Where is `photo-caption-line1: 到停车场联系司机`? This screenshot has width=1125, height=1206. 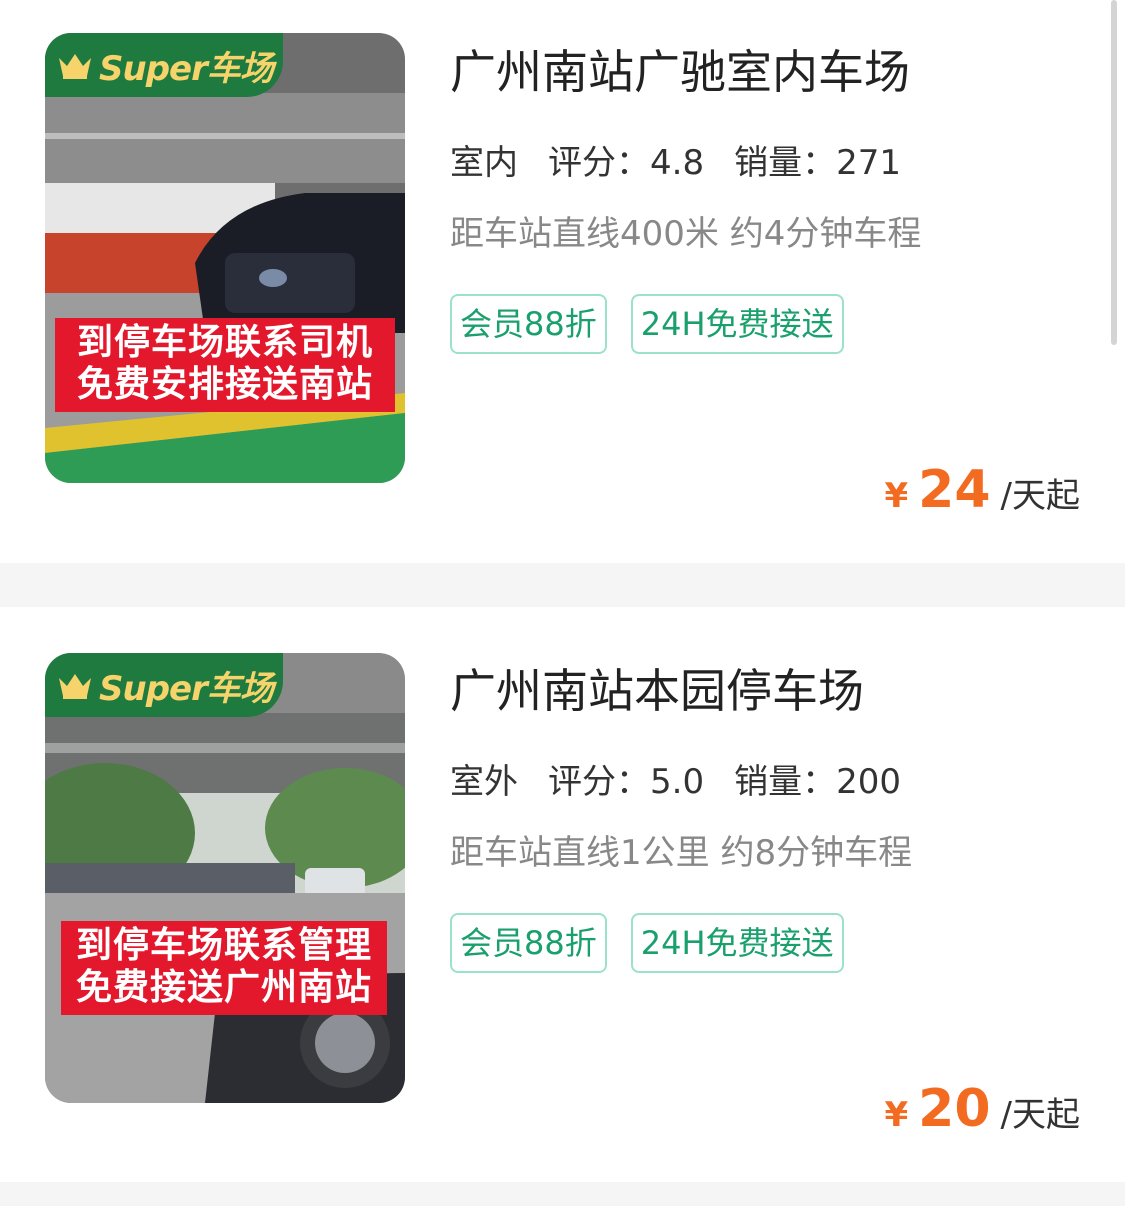 photo-caption-line1: 到停车场联系司机 is located at coordinates (224, 342).